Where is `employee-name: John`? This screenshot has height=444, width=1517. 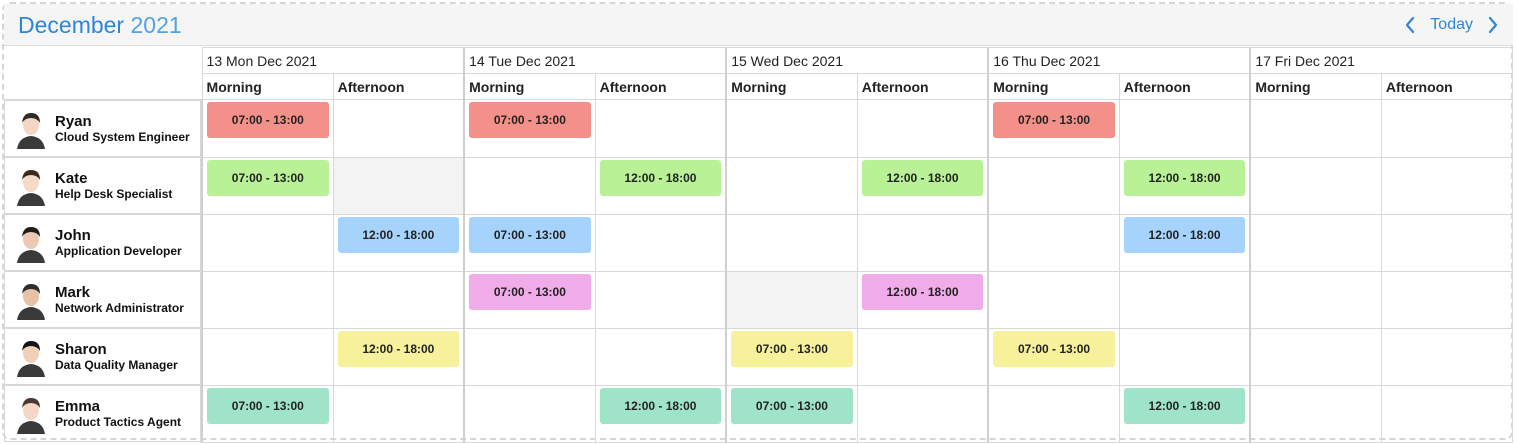
employee-name: John is located at coordinates (73, 235).